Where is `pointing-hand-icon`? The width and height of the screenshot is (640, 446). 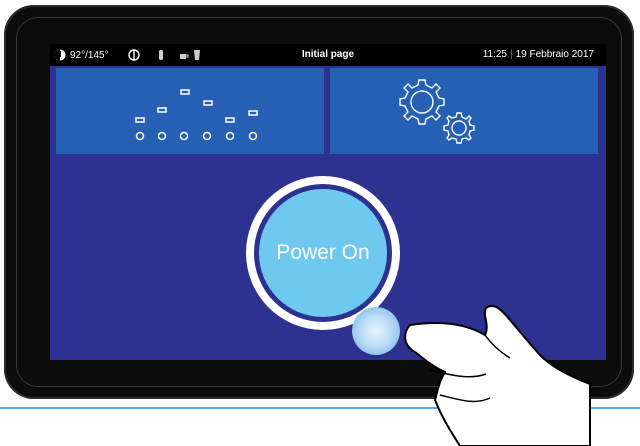
pointing-hand-icon is located at coordinates (497, 375).